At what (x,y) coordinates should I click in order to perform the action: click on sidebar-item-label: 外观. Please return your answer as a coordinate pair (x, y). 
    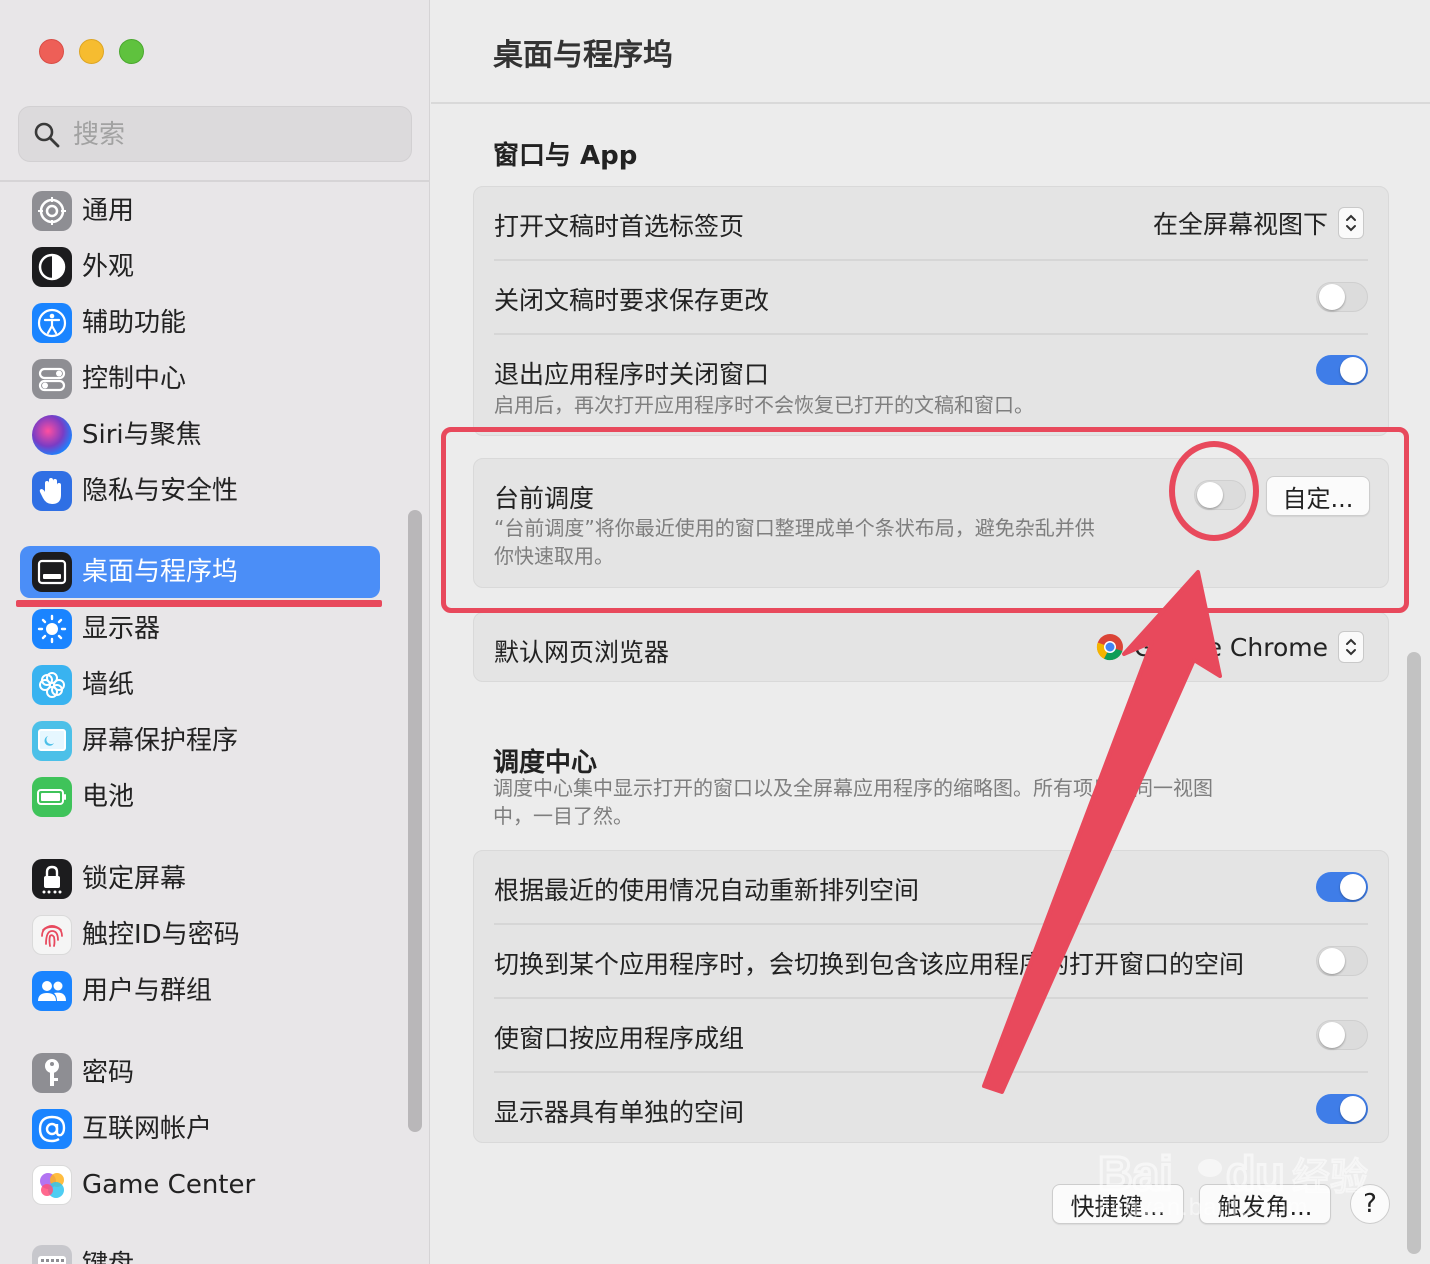
    Looking at the image, I should click on (108, 267).